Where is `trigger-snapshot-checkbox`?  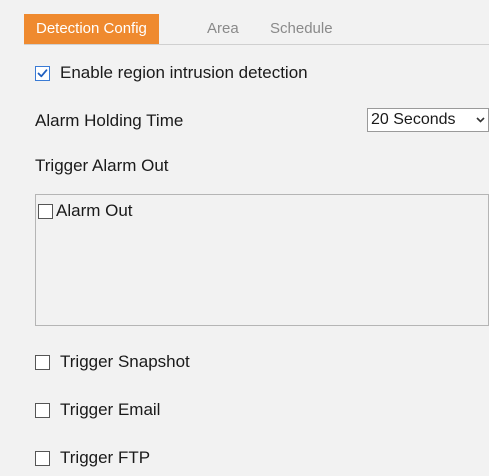
trigger-snapshot-checkbox is located at coordinates (42, 362).